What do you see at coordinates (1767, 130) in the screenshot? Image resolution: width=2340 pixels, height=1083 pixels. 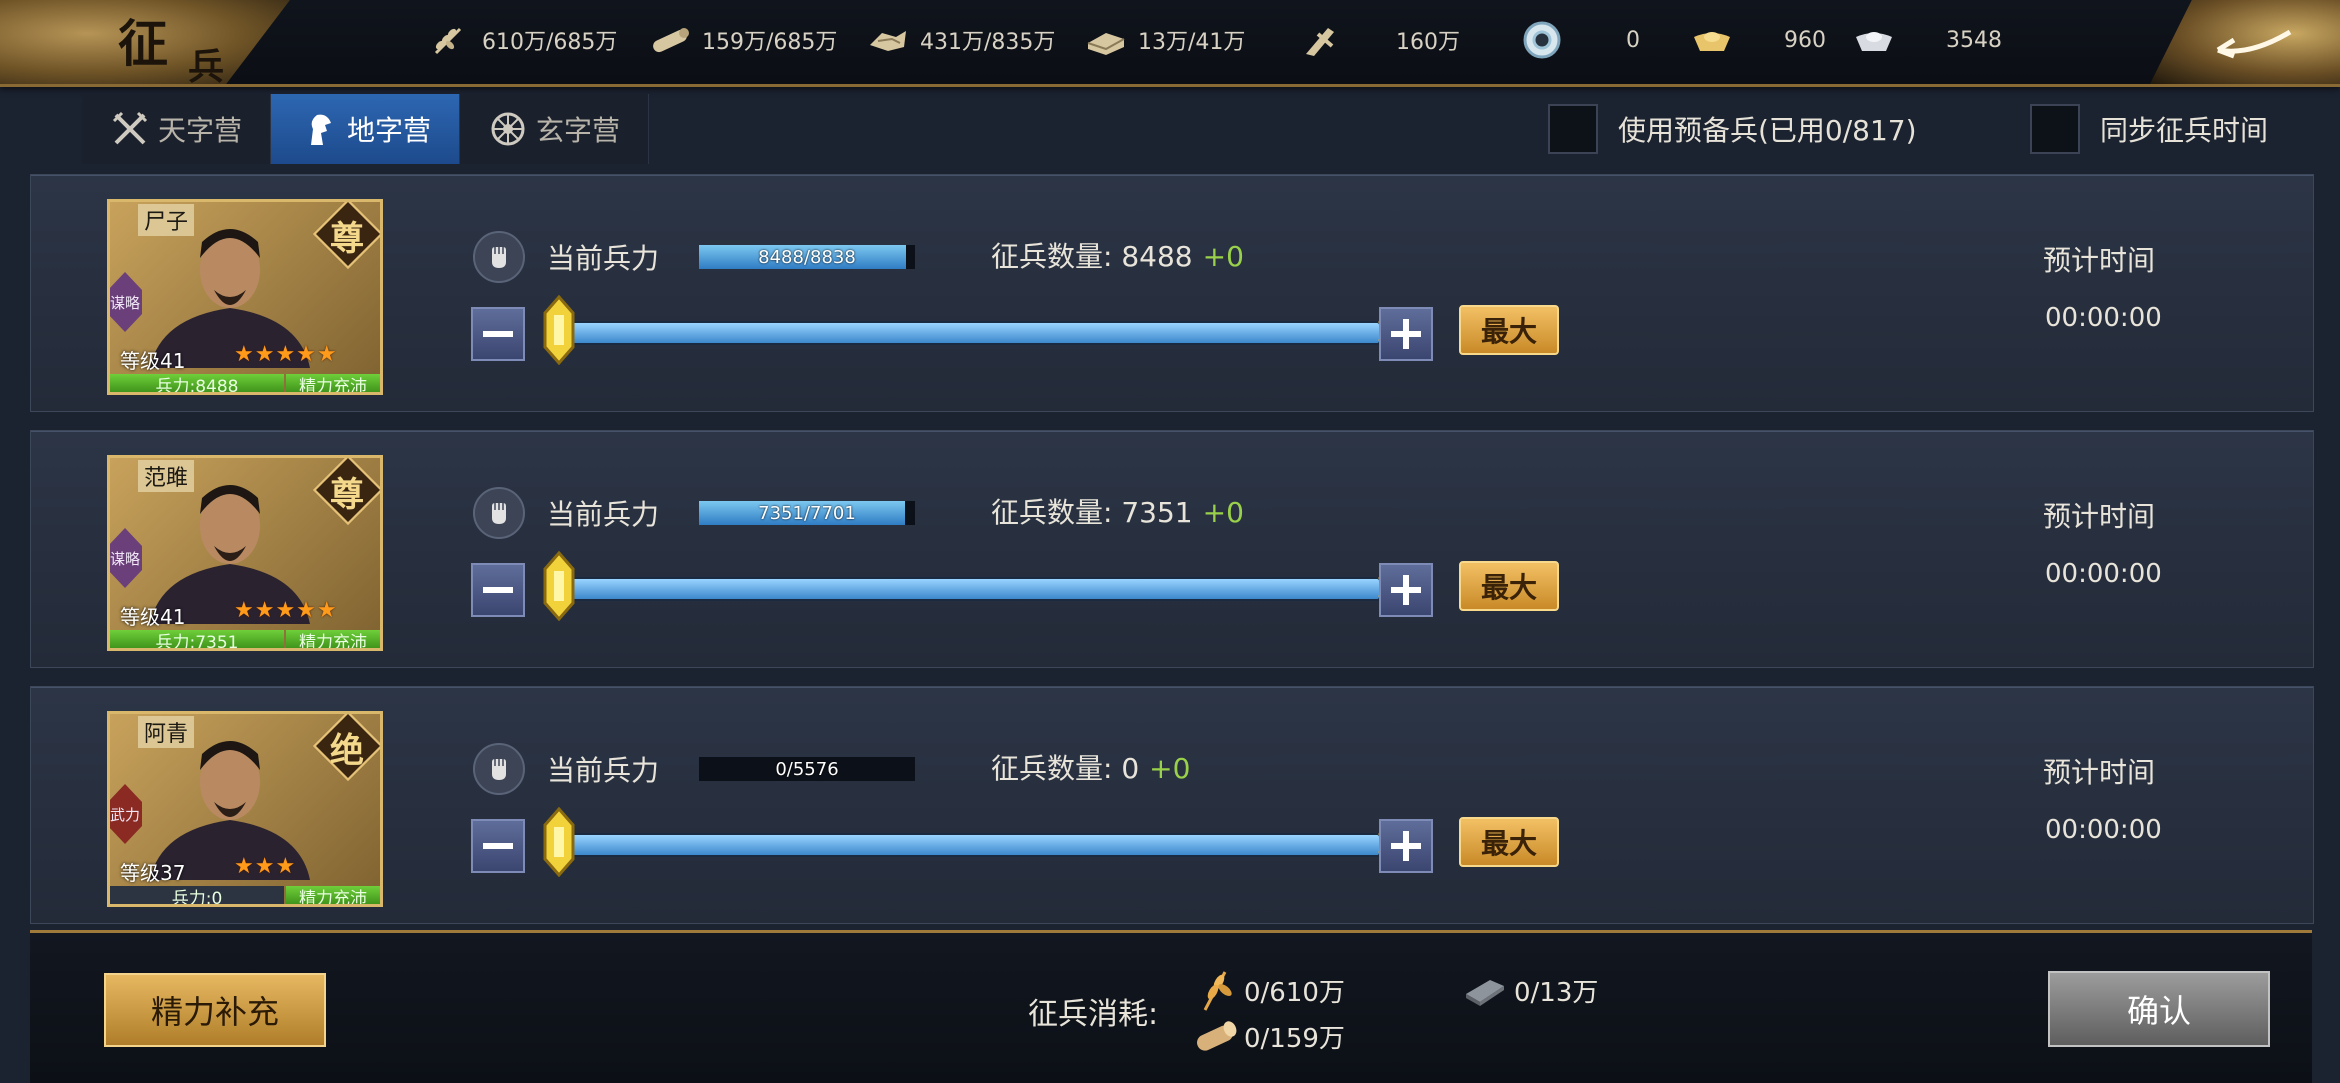 I see `reserve-label: 使用预备兵(已用0/817)` at bounding box center [1767, 130].